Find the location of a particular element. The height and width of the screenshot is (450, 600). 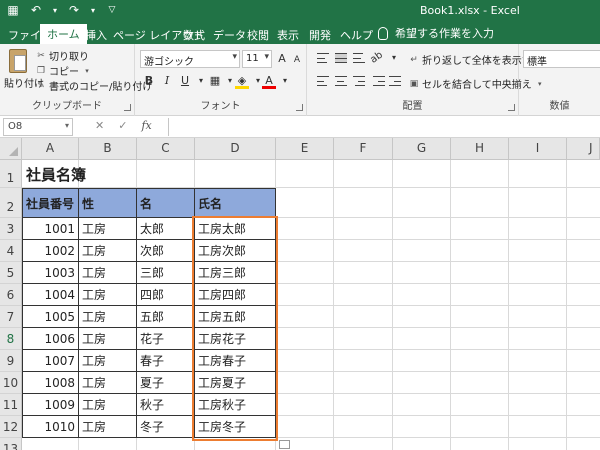

header-cell-employee-id: 社員番号 is located at coordinates (50, 203).